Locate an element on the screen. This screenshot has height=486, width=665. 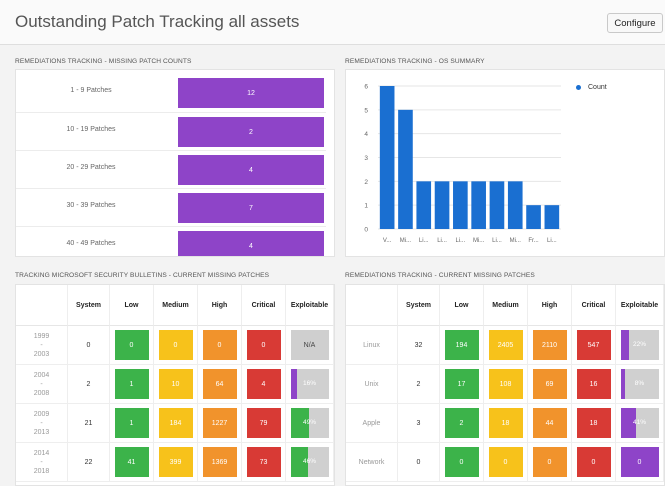
critical-cell: 547 is located at coordinates (593, 345).